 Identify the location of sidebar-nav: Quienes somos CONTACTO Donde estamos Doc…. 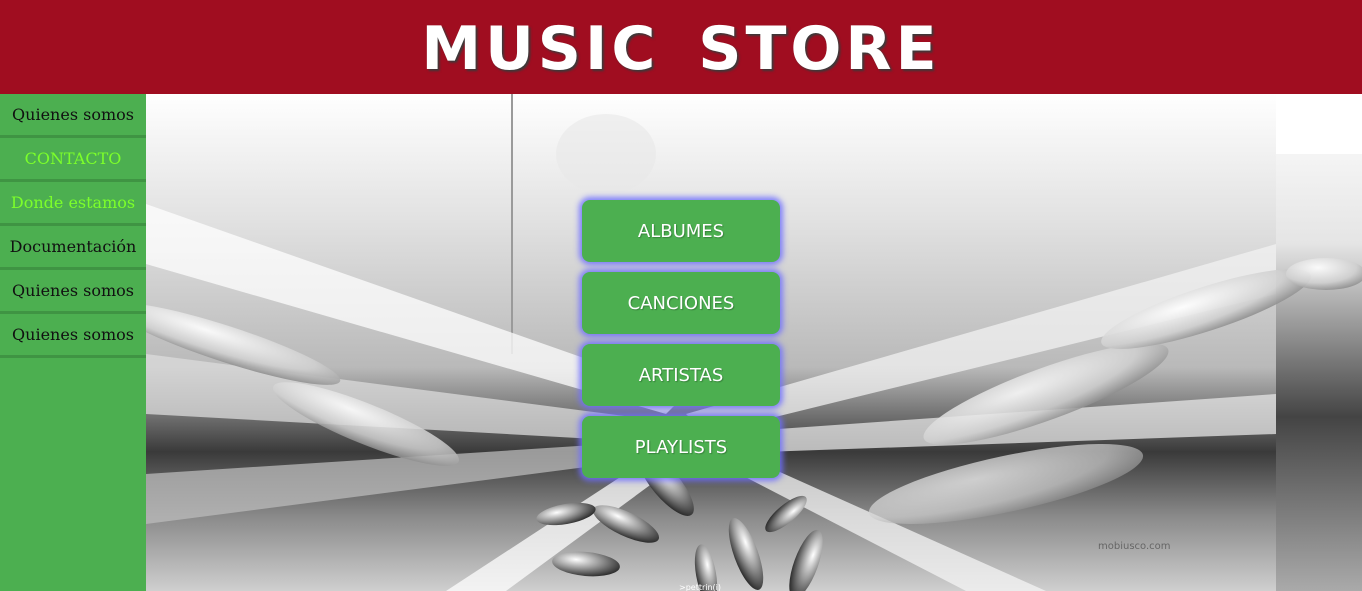
(73, 342).